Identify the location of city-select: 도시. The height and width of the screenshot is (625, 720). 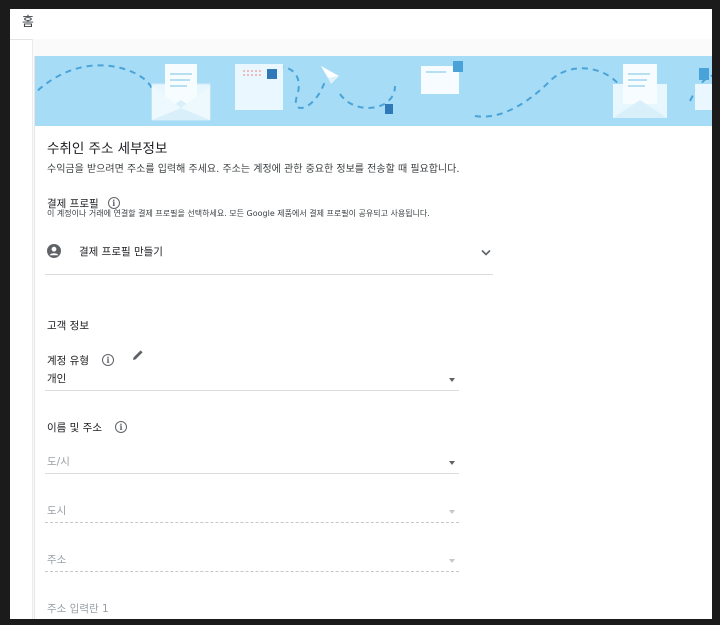
(252, 511).